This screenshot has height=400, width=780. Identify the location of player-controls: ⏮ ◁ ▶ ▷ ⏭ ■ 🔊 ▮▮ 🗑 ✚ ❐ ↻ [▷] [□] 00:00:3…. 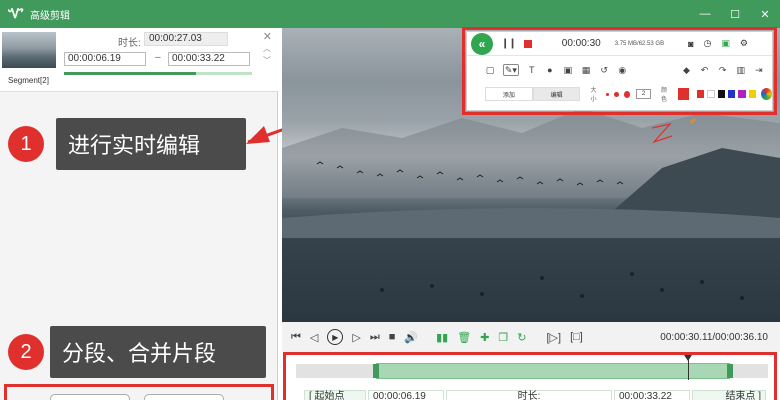
(531, 337).